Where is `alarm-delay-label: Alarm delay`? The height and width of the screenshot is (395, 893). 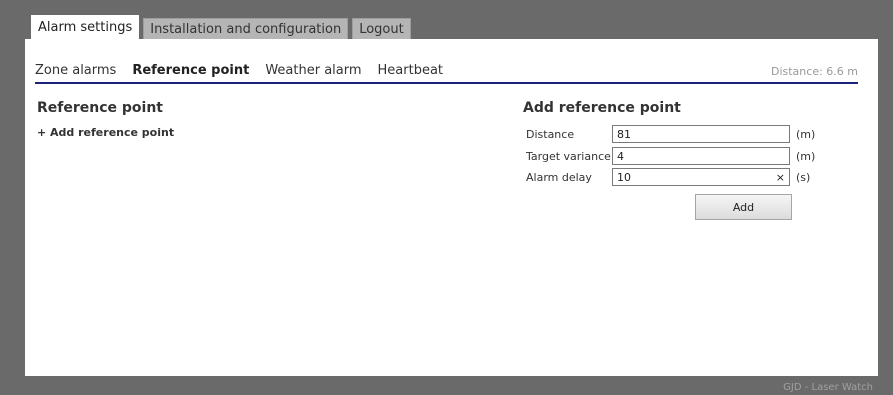
alarm-delay-label: Alarm delay is located at coordinates (559, 177).